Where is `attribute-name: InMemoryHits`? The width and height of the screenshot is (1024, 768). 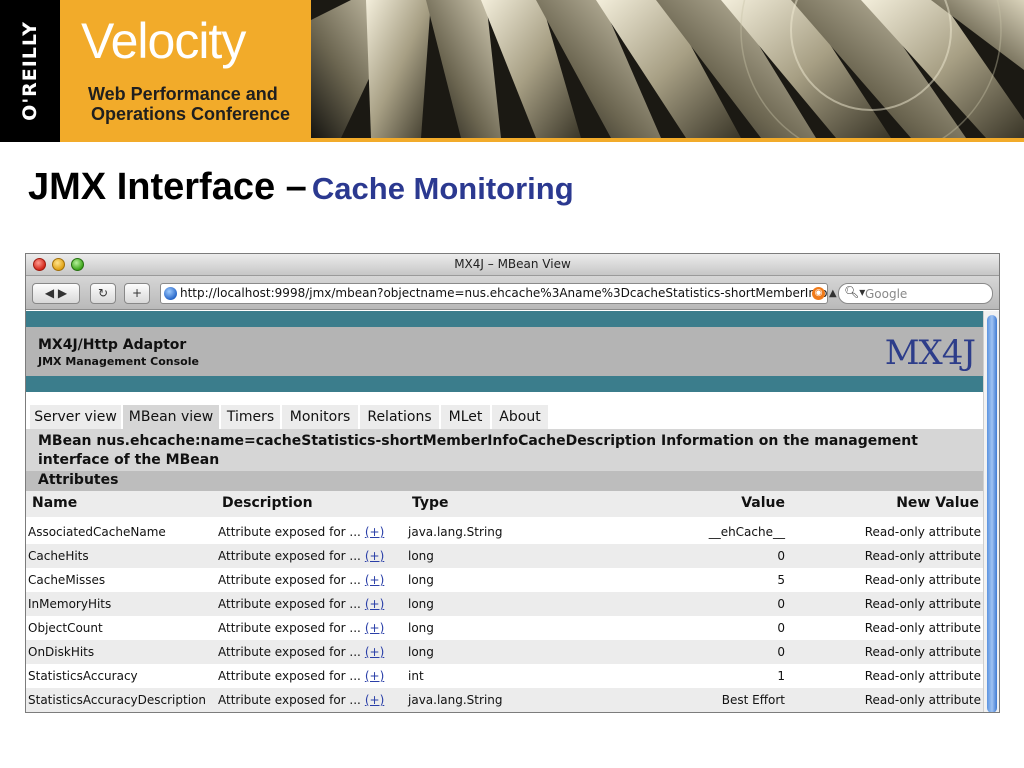
attribute-name: InMemoryHits is located at coordinates (70, 604).